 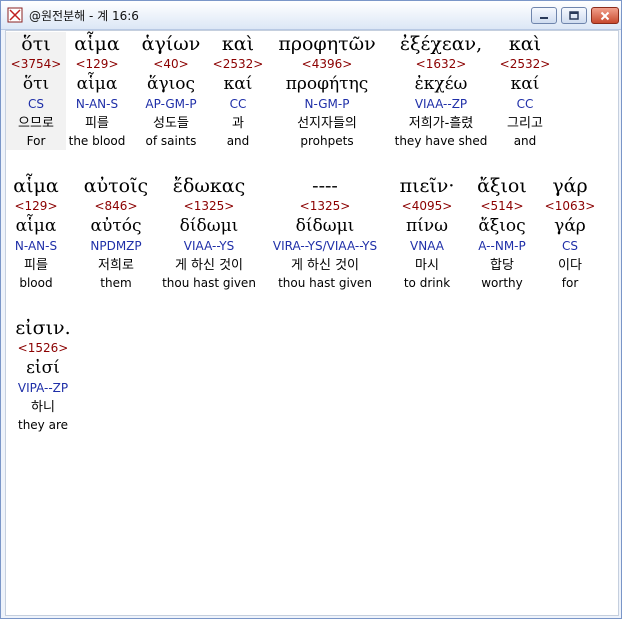 I want to click on english-gloss: them, so click(x=116, y=283).